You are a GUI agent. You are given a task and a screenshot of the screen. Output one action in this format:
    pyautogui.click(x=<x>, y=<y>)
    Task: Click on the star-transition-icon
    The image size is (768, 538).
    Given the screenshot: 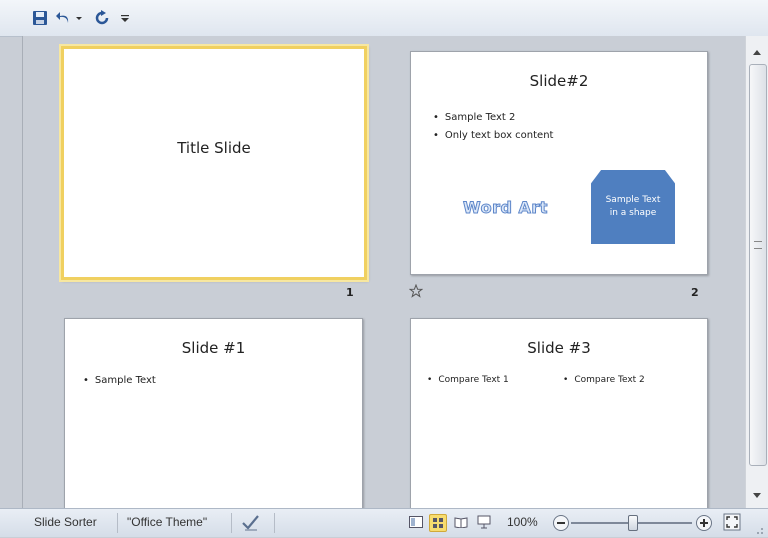 What is the action you would take?
    pyautogui.click(x=416, y=290)
    